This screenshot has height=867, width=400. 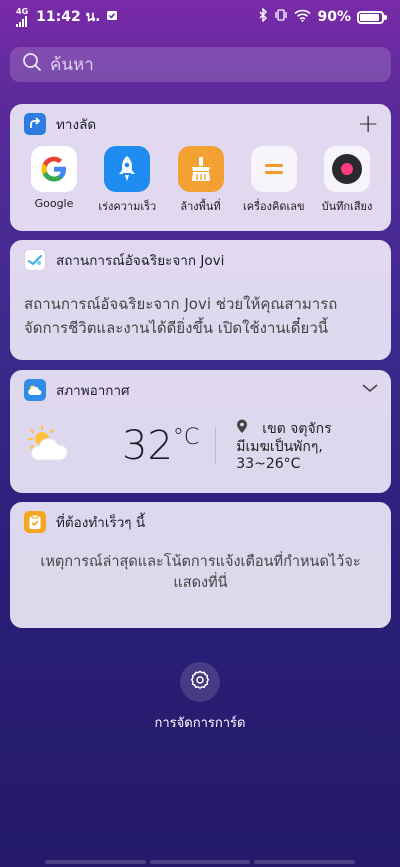 What do you see at coordinates (297, 428) in the screenshot?
I see `location-name: เขต จตุจักร` at bounding box center [297, 428].